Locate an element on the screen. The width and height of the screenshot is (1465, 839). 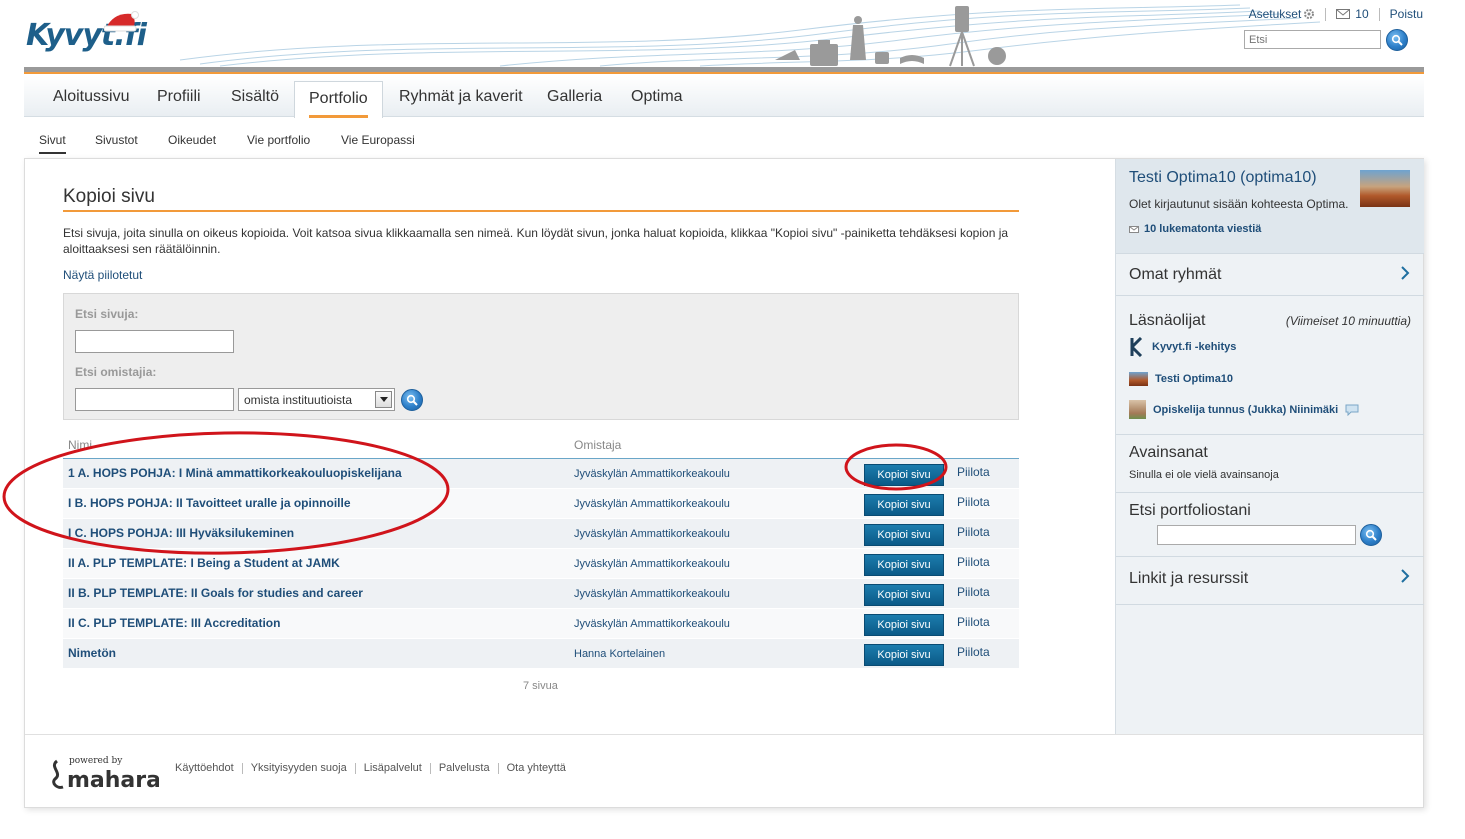
subtab-sivustot: Sivustot is located at coordinates (116, 140).